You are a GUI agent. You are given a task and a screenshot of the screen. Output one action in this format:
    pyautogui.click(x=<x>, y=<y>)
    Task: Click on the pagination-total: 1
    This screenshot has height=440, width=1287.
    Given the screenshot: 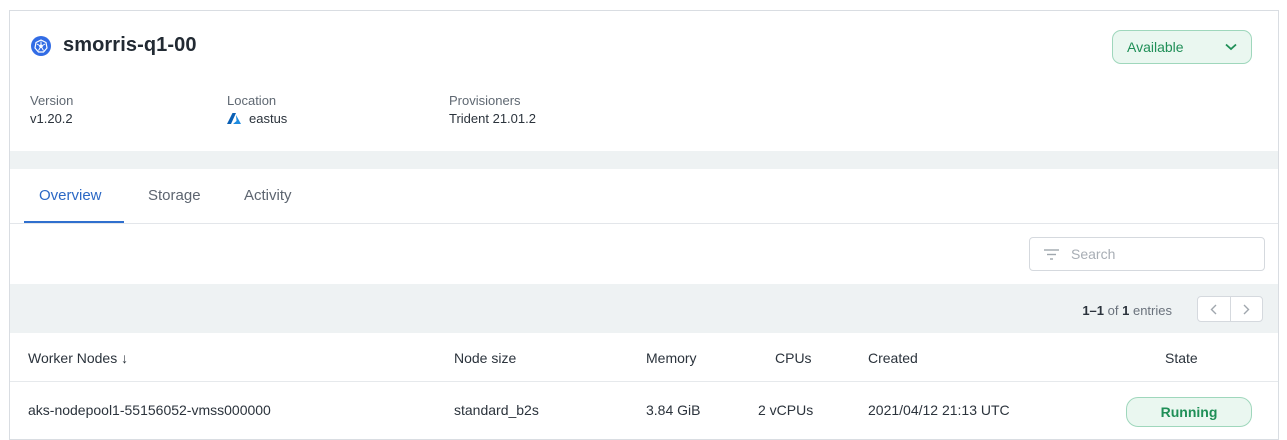 What is the action you would take?
    pyautogui.click(x=1126, y=310)
    